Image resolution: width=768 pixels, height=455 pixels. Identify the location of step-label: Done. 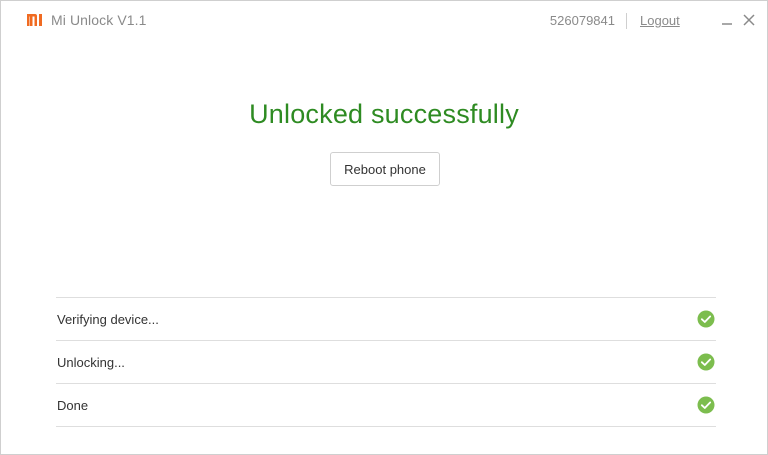
(73, 405).